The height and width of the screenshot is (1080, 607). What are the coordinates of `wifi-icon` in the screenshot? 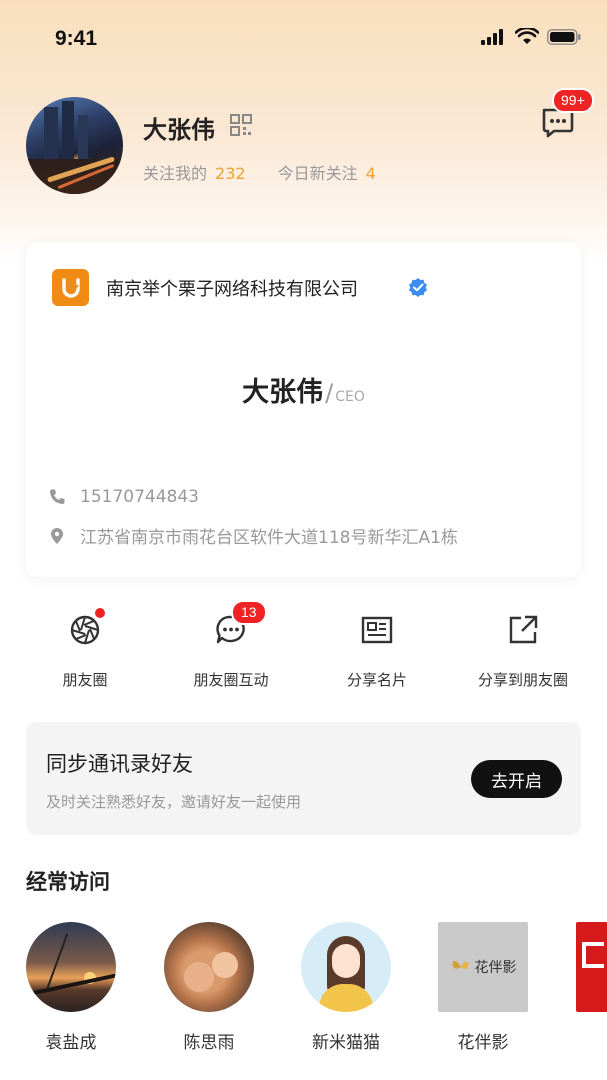 It's located at (527, 36).